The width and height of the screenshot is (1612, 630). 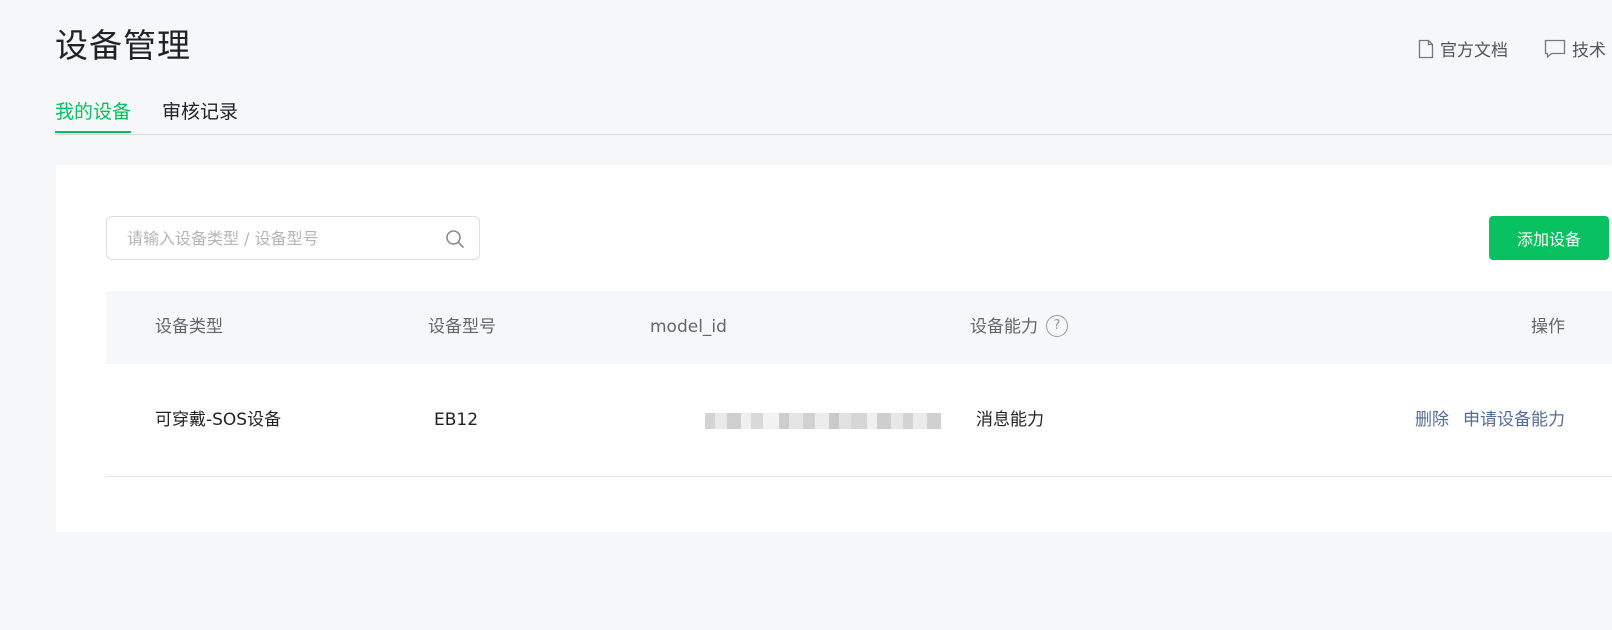 What do you see at coordinates (823, 421) in the screenshot?
I see `cell-model-id-masked` at bounding box center [823, 421].